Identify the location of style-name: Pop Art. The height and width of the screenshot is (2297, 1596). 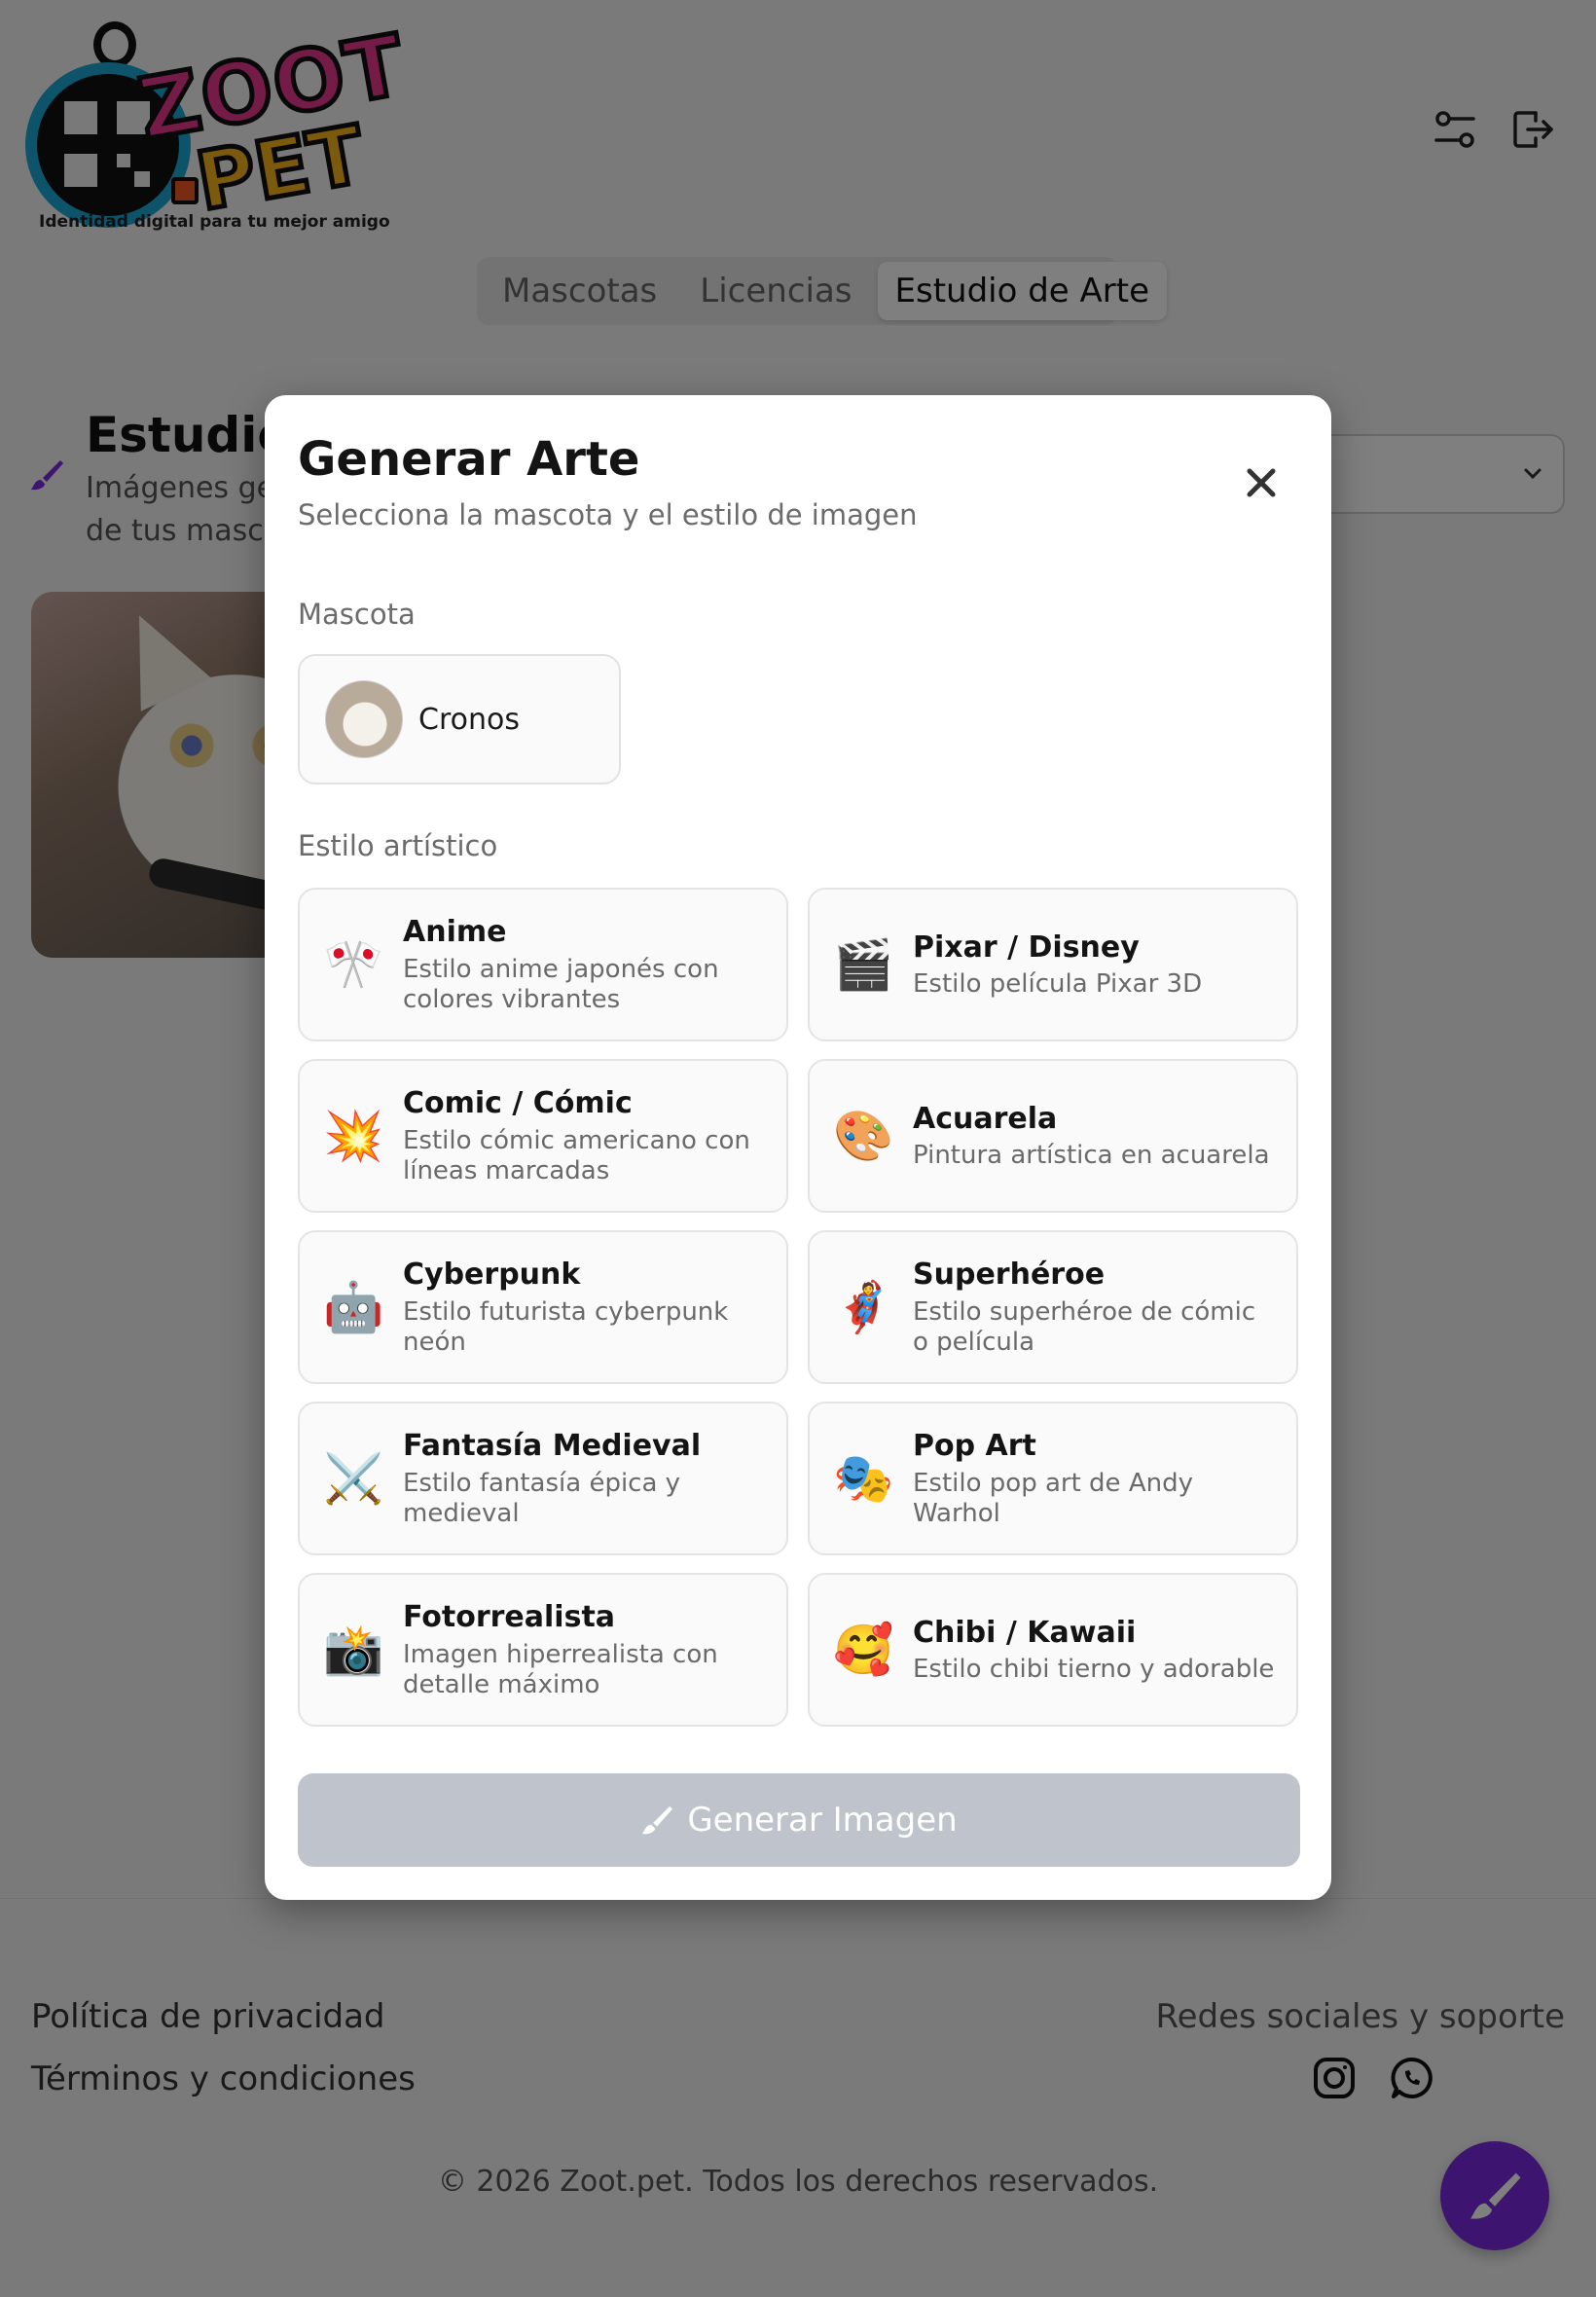
(974, 1446).